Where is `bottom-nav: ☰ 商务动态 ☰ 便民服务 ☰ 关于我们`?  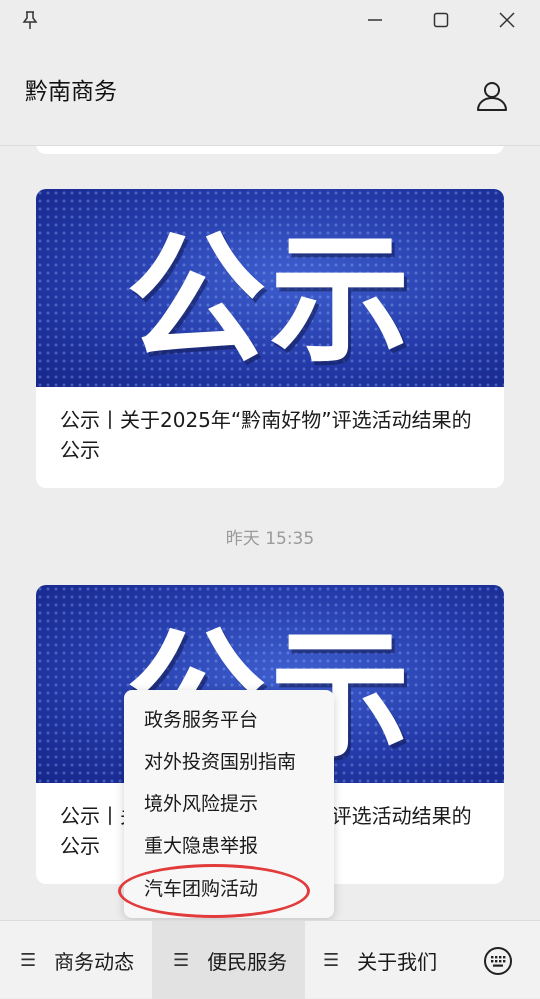 bottom-nav: ☰ 商务动态 ☰ 便民服务 ☰ 关于我们 is located at coordinates (270, 959).